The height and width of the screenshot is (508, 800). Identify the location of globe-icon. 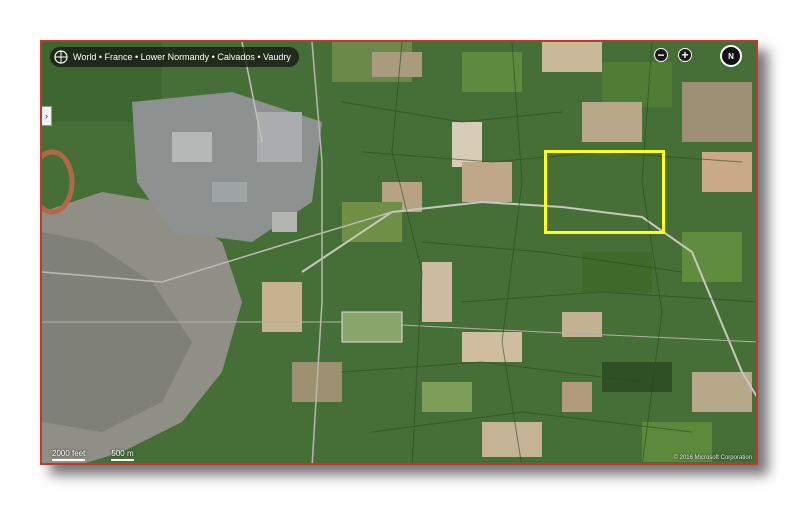
(61, 57).